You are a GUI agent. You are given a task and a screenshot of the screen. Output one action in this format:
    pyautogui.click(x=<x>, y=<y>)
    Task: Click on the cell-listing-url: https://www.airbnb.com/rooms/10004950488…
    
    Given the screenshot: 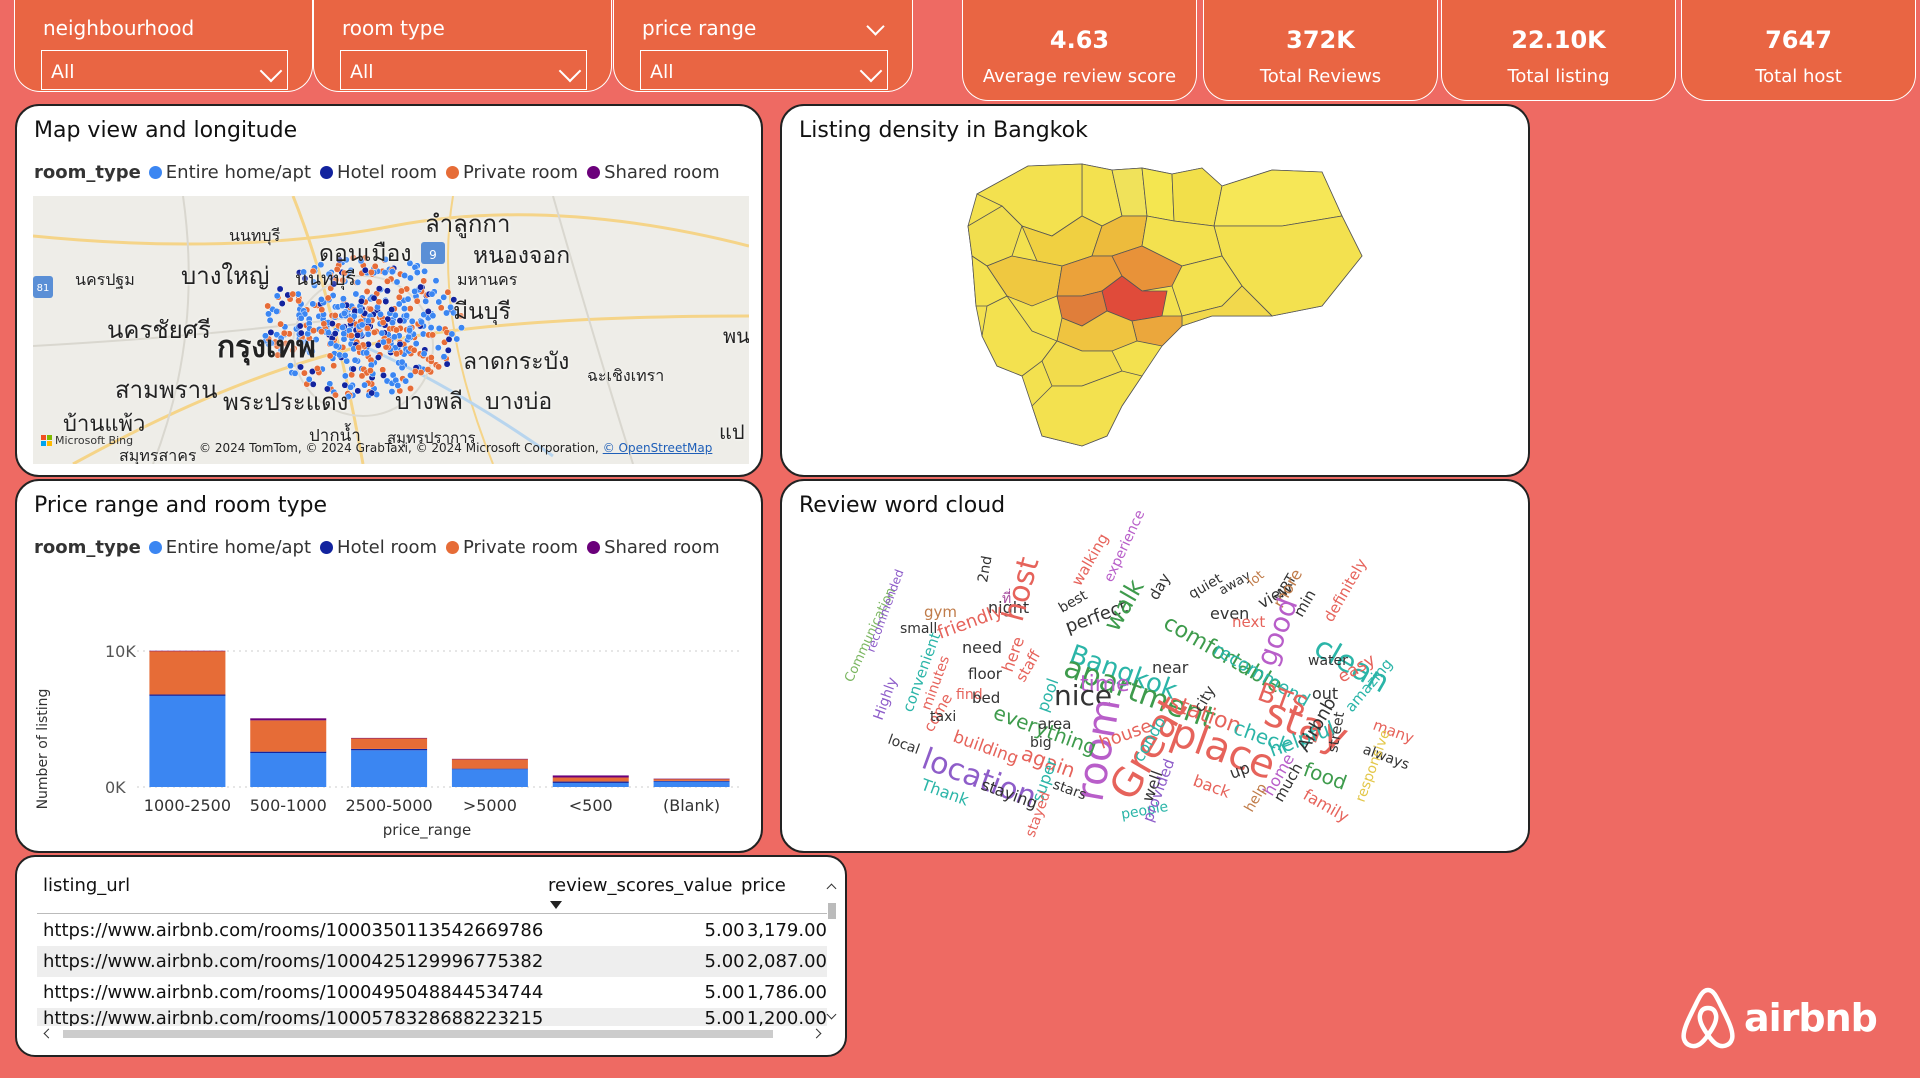 What is the action you would take?
    pyautogui.click(x=294, y=992)
    